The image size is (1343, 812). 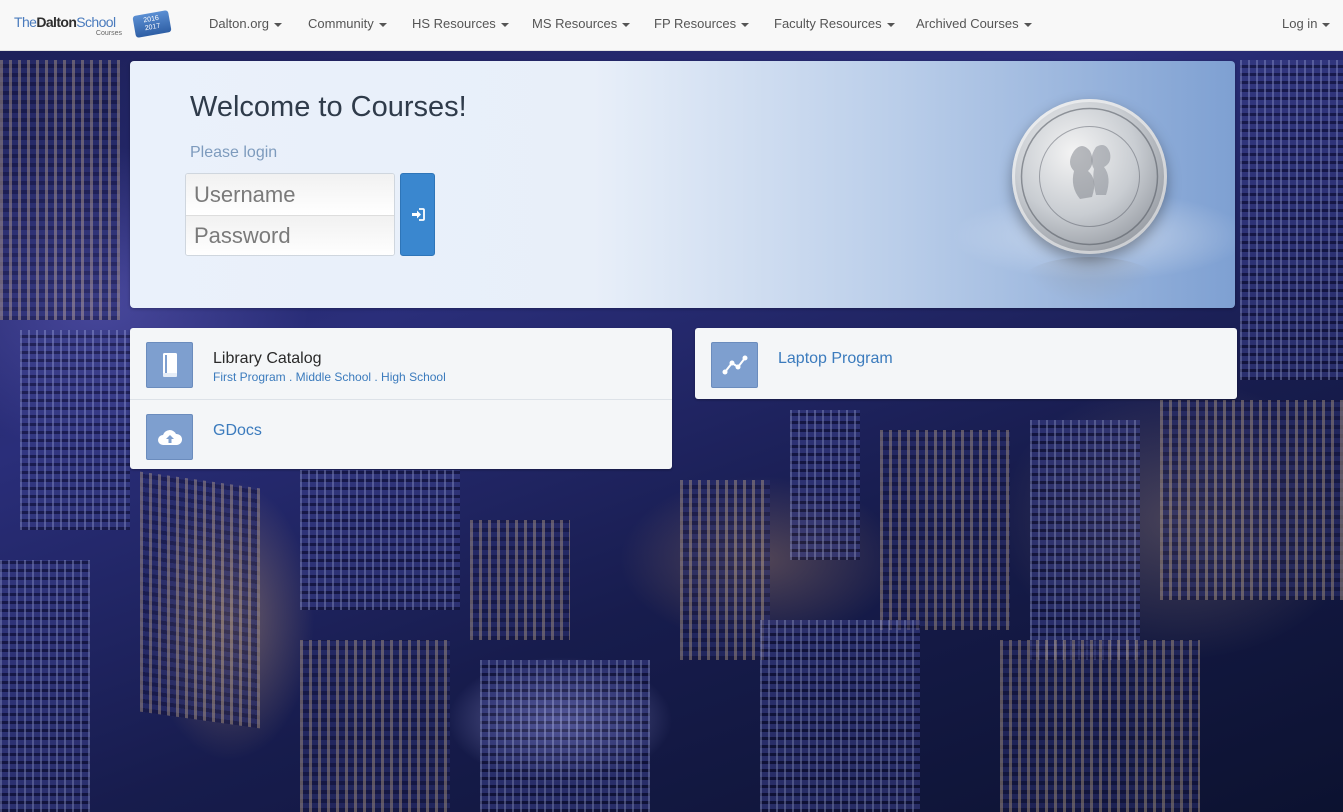 I want to click on login-submit-button, so click(x=417, y=214).